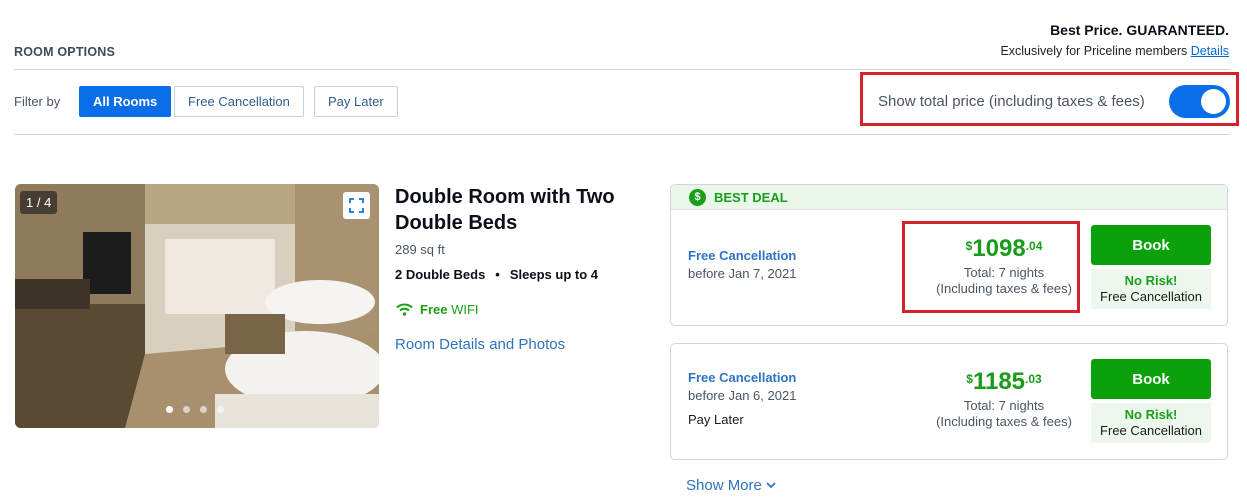 The image size is (1247, 502). I want to click on show-more-link: Show More, so click(731, 485).